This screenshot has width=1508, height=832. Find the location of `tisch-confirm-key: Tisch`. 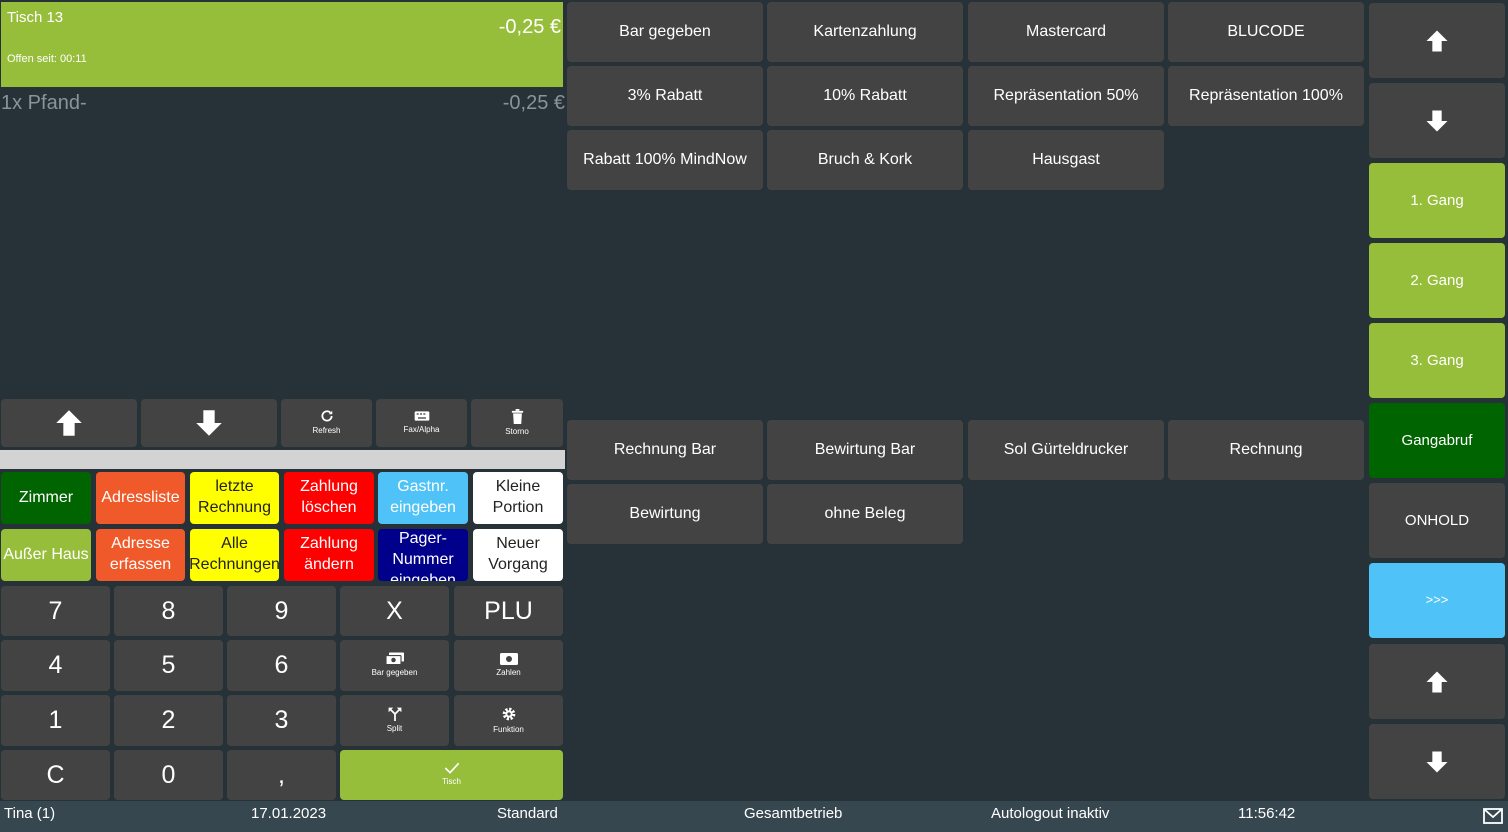

tisch-confirm-key: Tisch is located at coordinates (451, 775).